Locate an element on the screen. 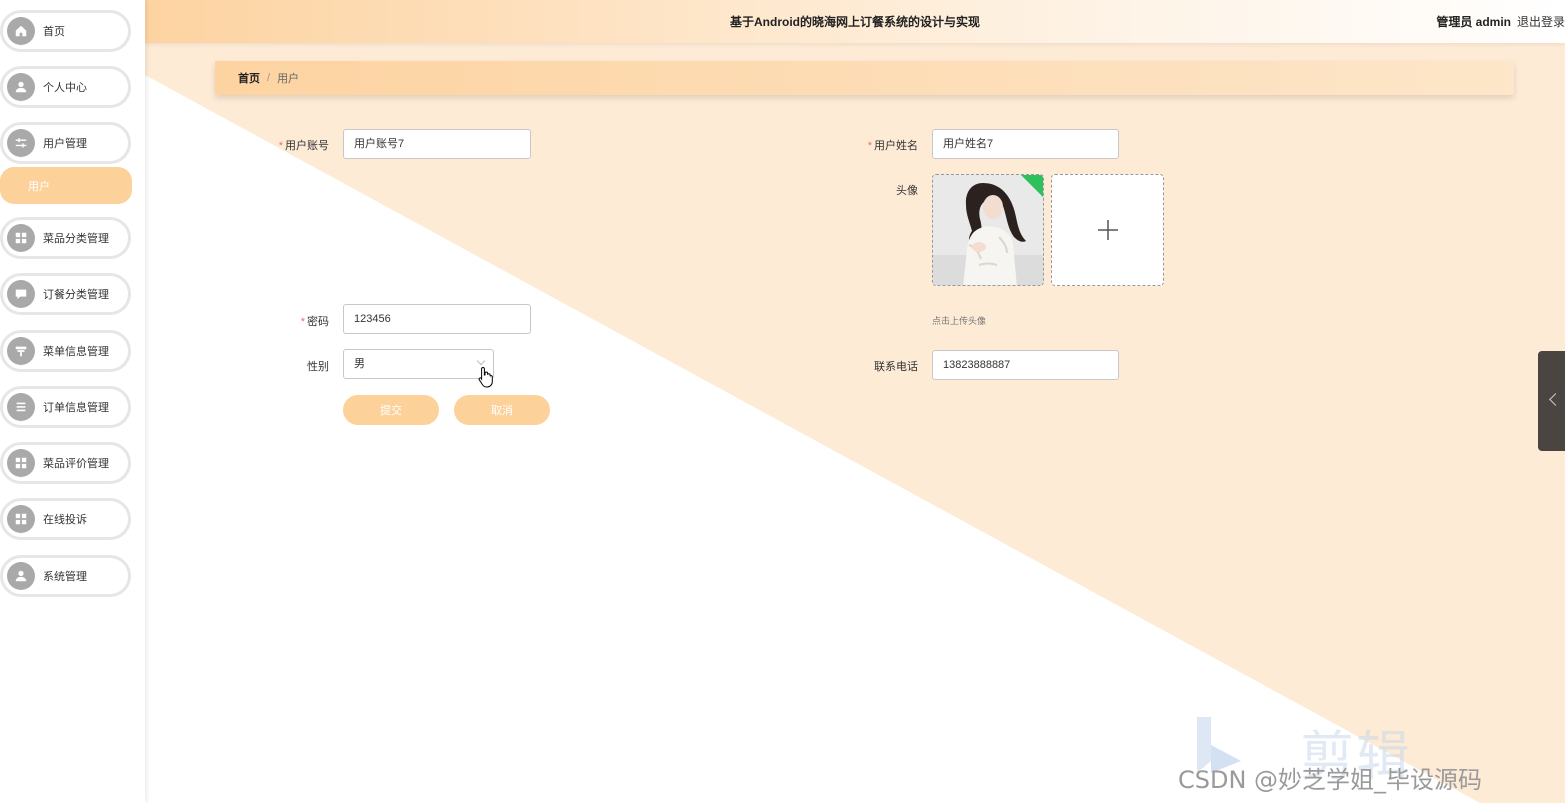 The height and width of the screenshot is (803, 1565). top-header: 基于Android的晓海网上订餐系统的设计与实现 管理员 admin 退出登录 is located at coordinates (855, 21).